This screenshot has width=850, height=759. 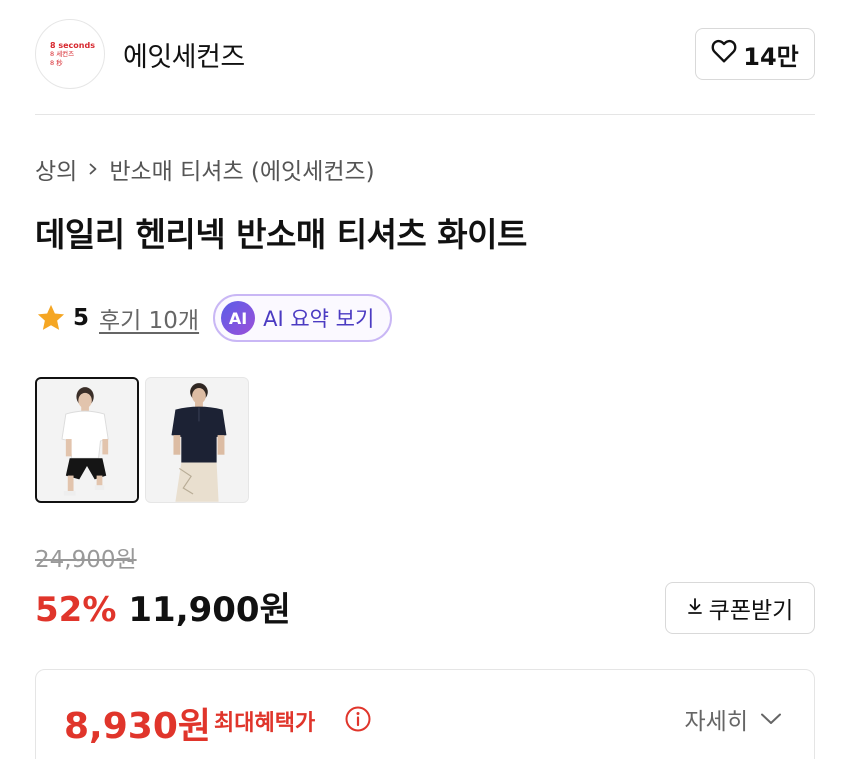 What do you see at coordinates (238, 318) in the screenshot?
I see `ai-badge-icon: AI` at bounding box center [238, 318].